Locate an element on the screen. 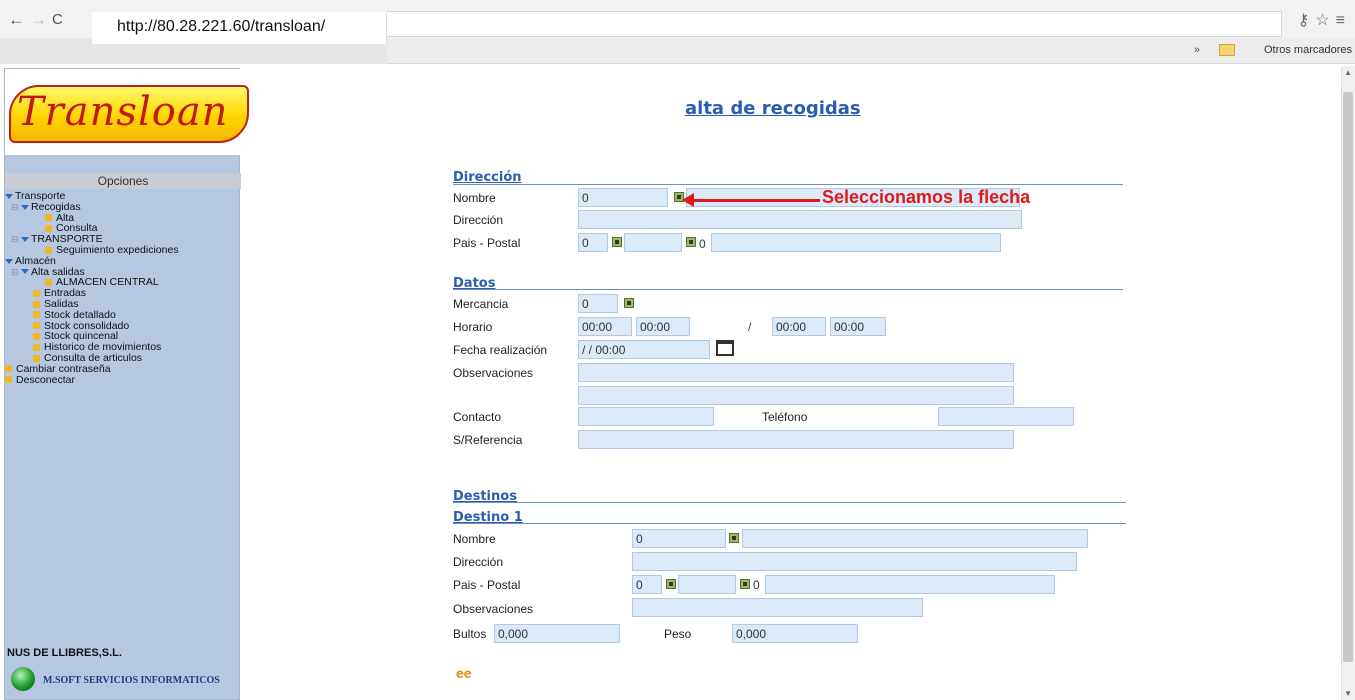 This screenshot has height=700, width=1355. destino-pais-code-field: 0 is located at coordinates (647, 584).